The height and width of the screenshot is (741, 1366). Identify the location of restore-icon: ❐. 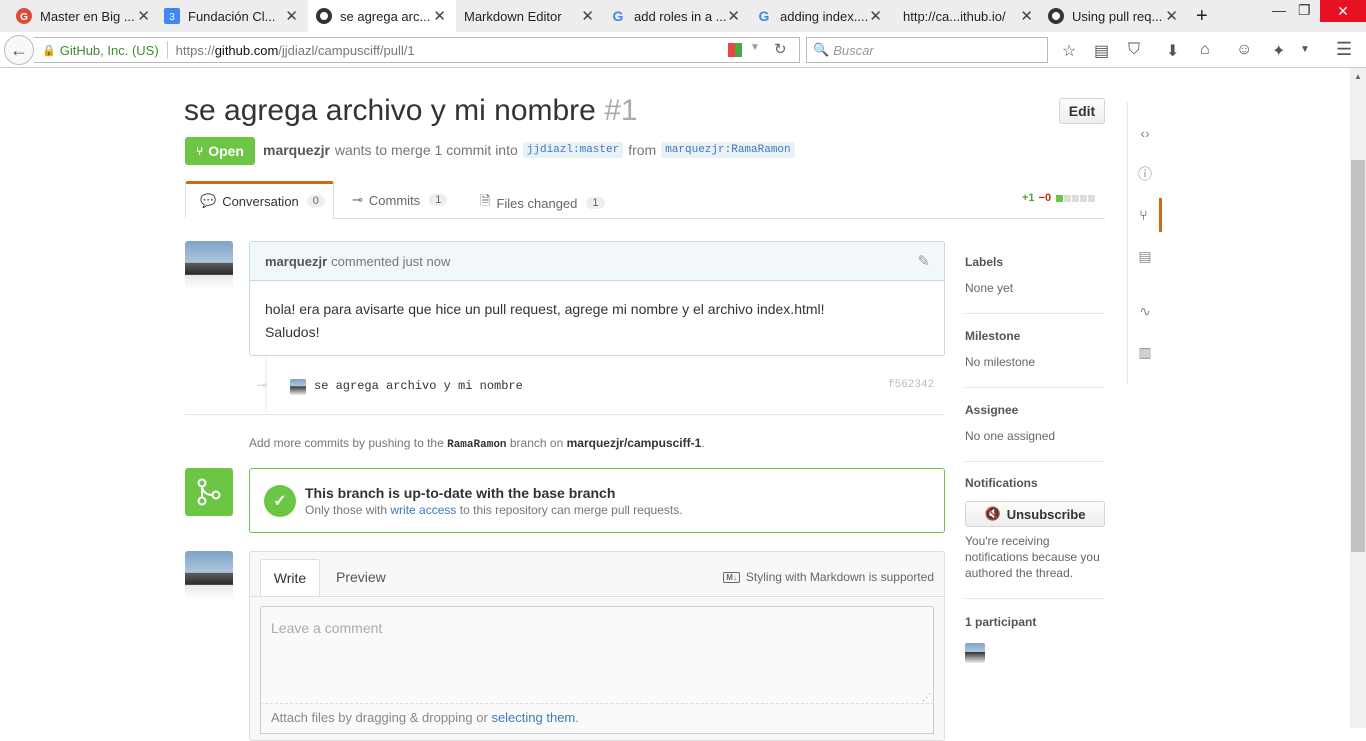
(1304, 10).